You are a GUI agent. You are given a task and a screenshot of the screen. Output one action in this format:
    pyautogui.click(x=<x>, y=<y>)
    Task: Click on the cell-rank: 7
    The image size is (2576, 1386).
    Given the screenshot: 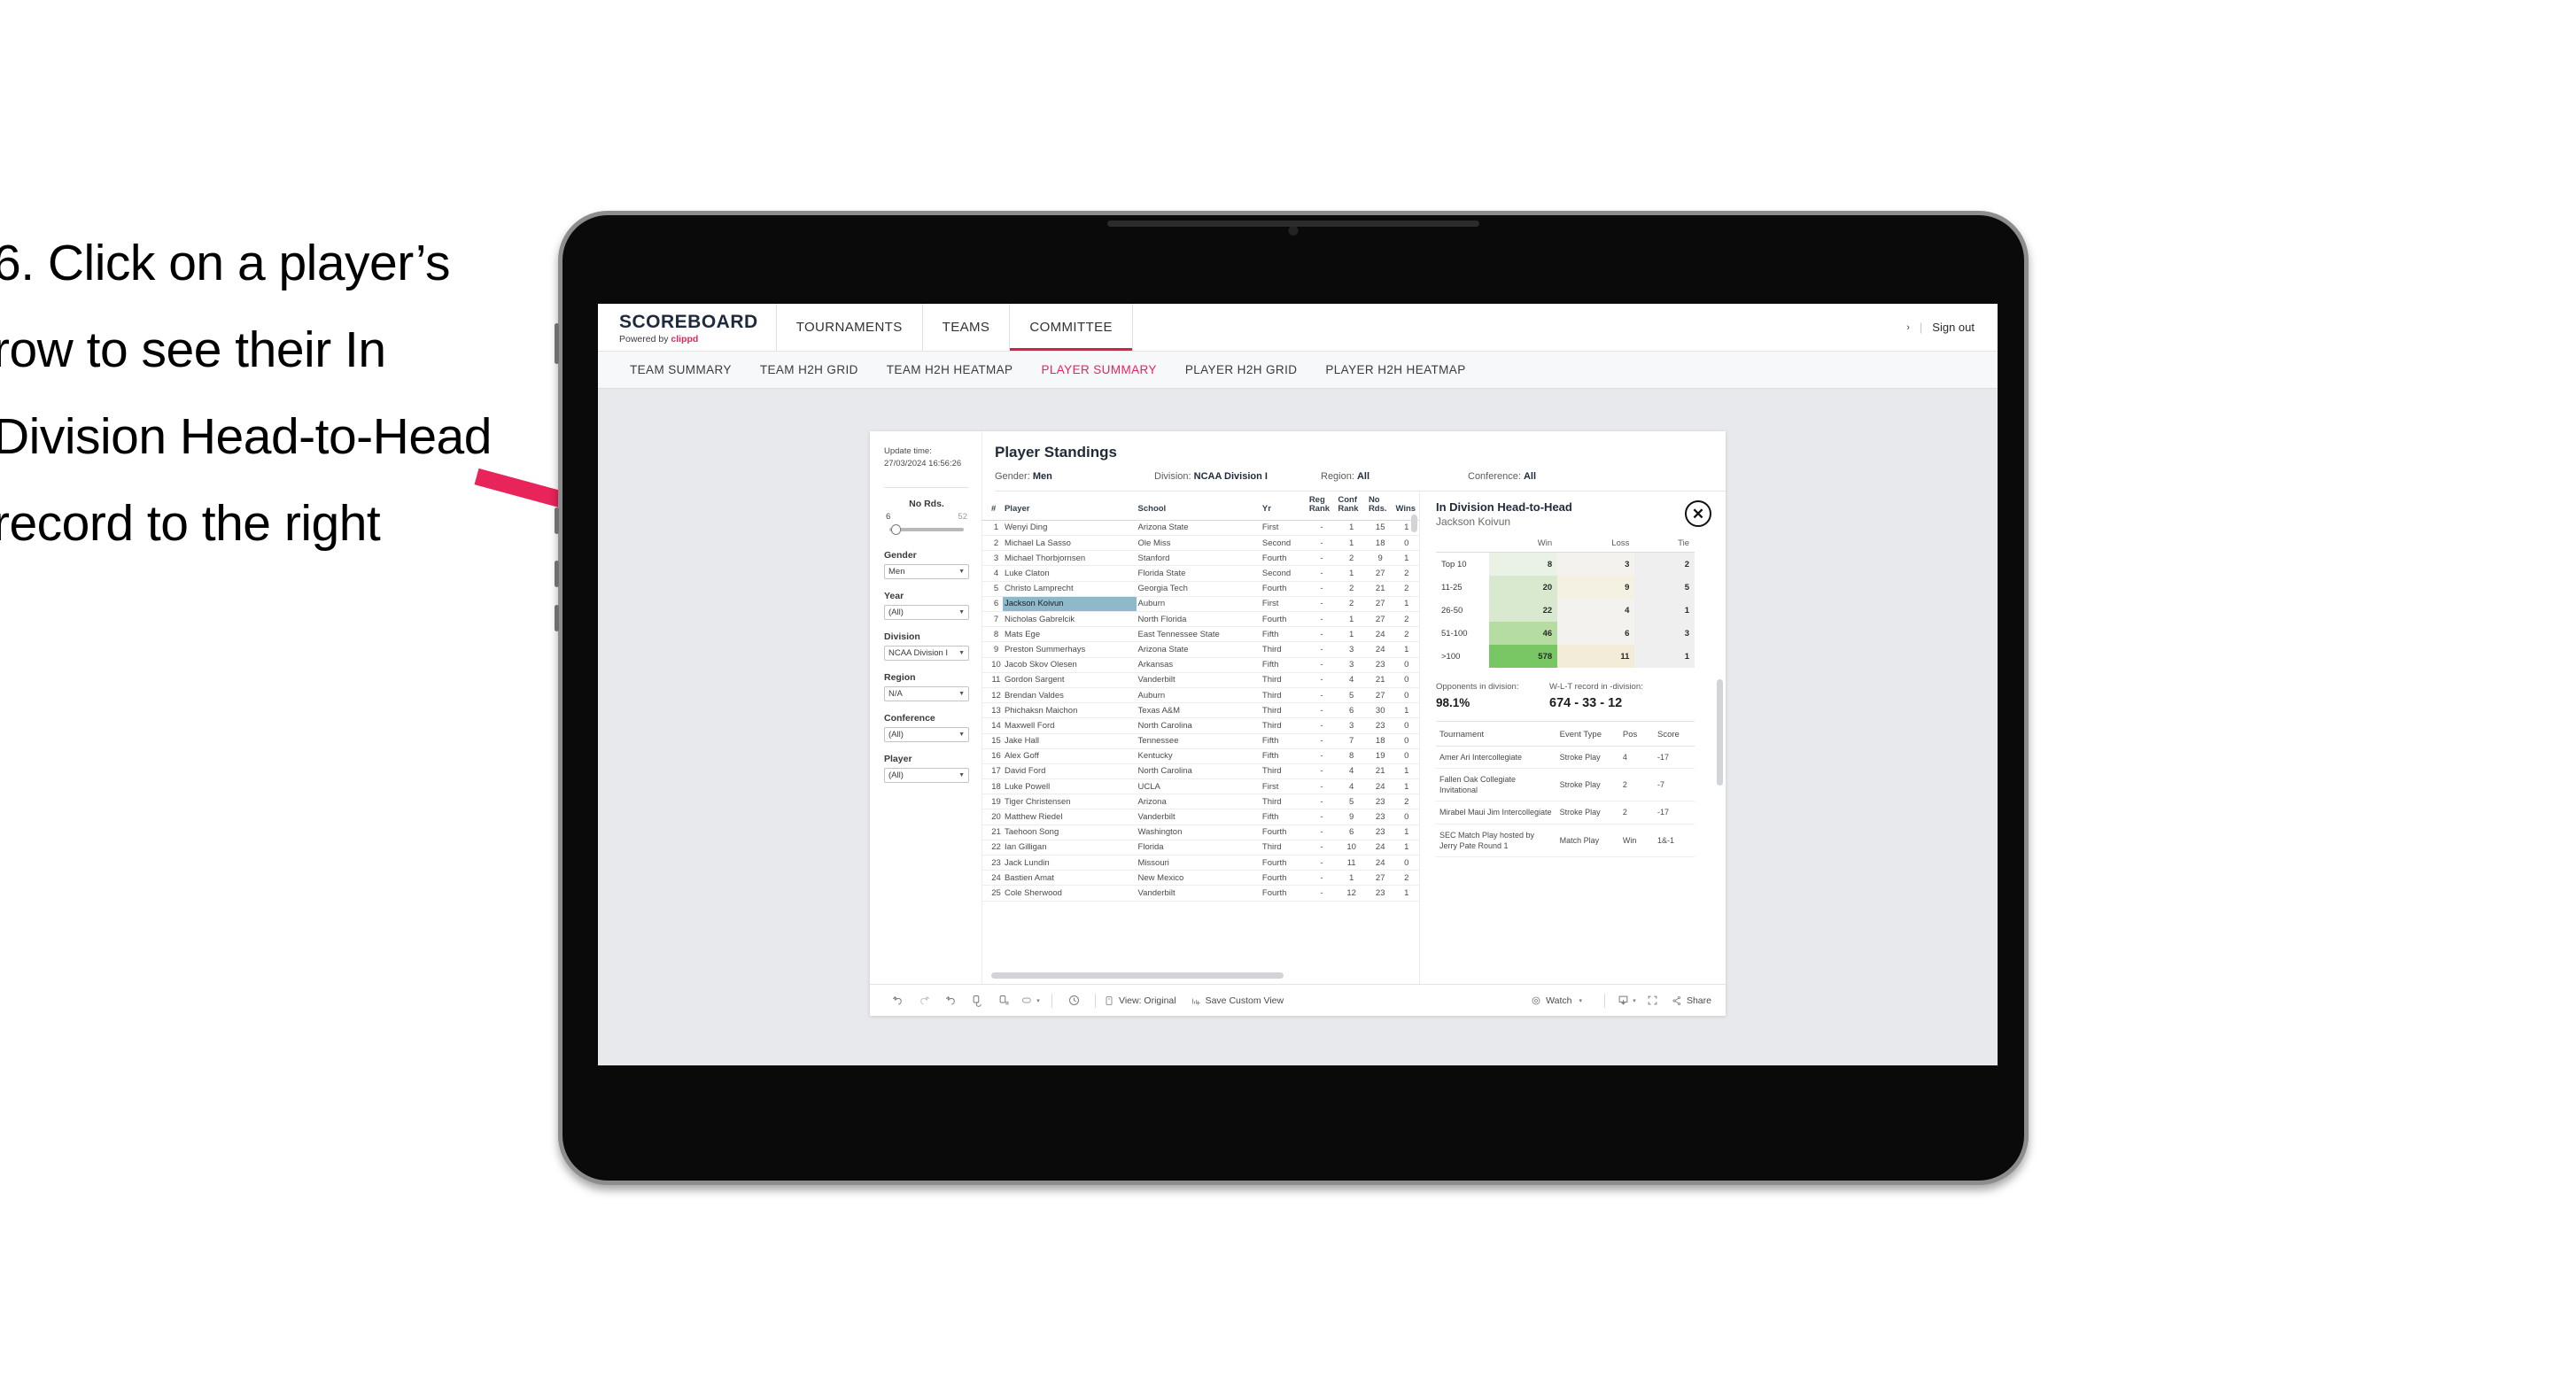 What is the action you would take?
    pyautogui.click(x=992, y=620)
    